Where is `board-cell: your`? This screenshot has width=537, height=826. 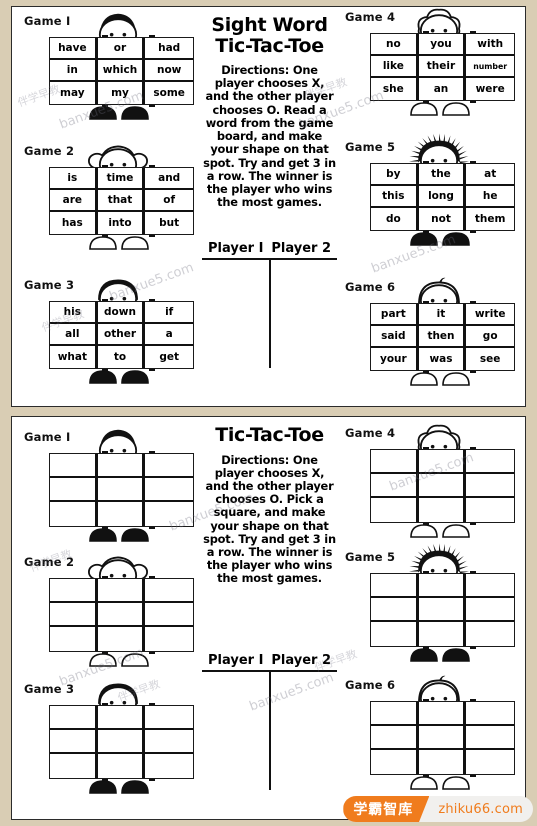 board-cell: your is located at coordinates (395, 359).